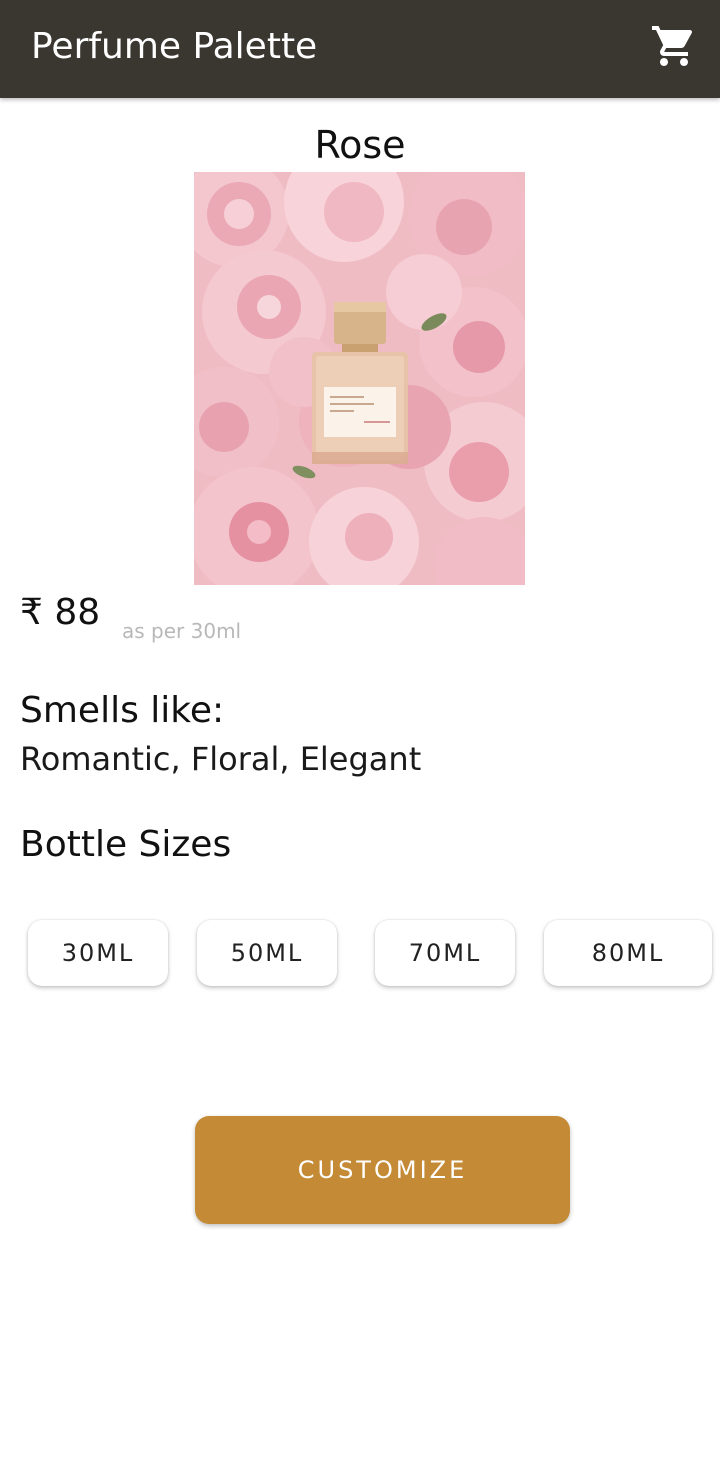 The image size is (720, 1468). What do you see at coordinates (221, 759) in the screenshot?
I see `smells-value: Romantic, Floral, Elegant` at bounding box center [221, 759].